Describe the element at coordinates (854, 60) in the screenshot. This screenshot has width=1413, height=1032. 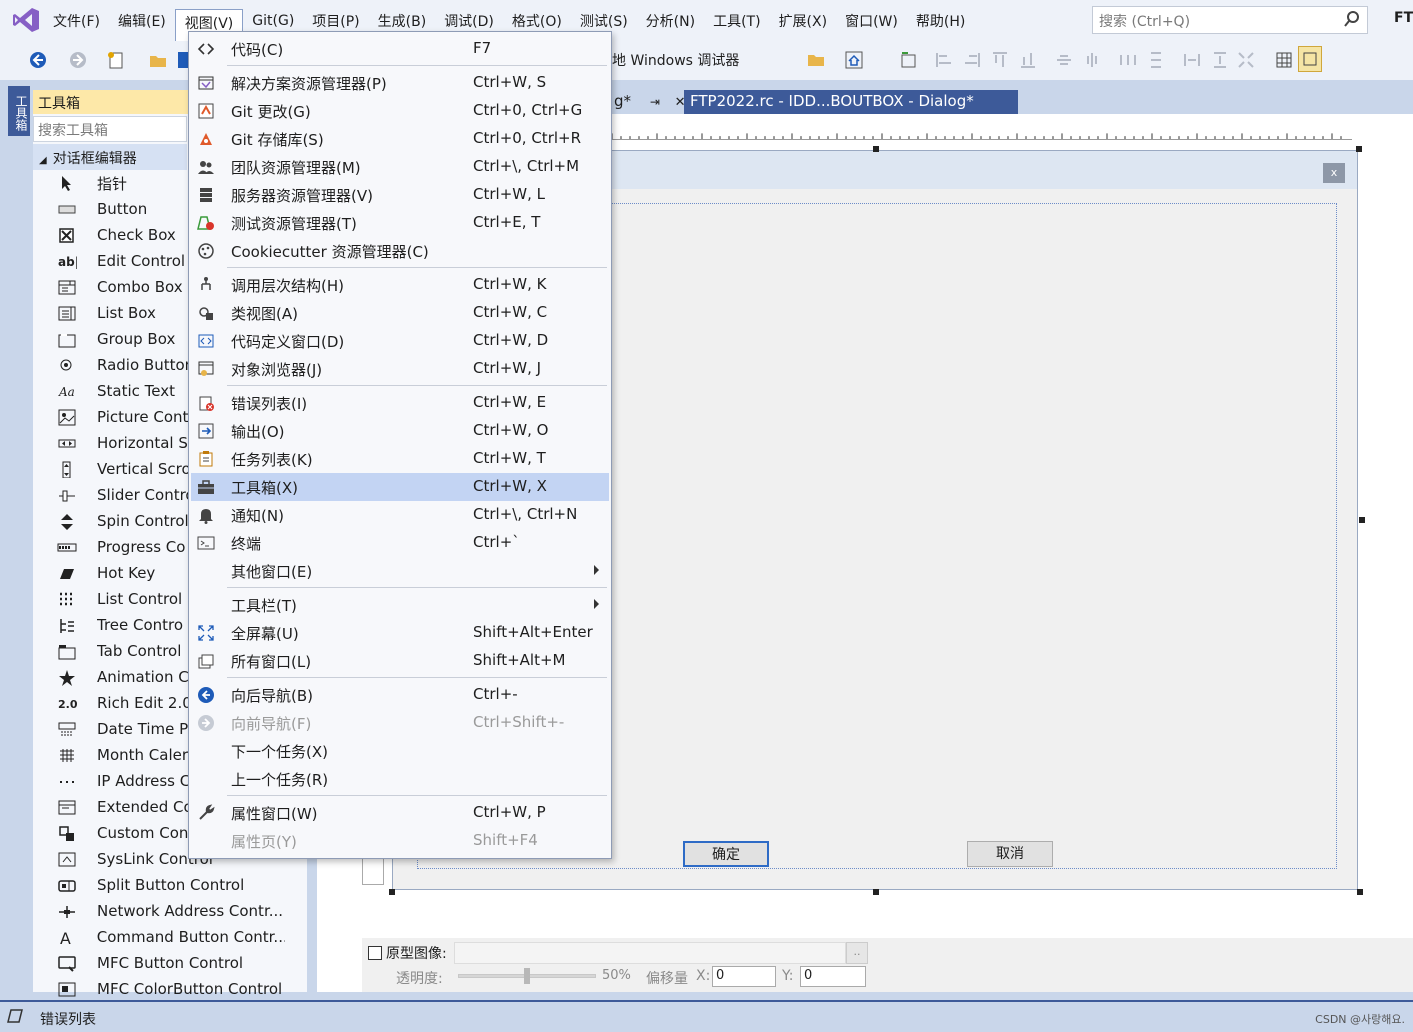
I see `home-icon` at that location.